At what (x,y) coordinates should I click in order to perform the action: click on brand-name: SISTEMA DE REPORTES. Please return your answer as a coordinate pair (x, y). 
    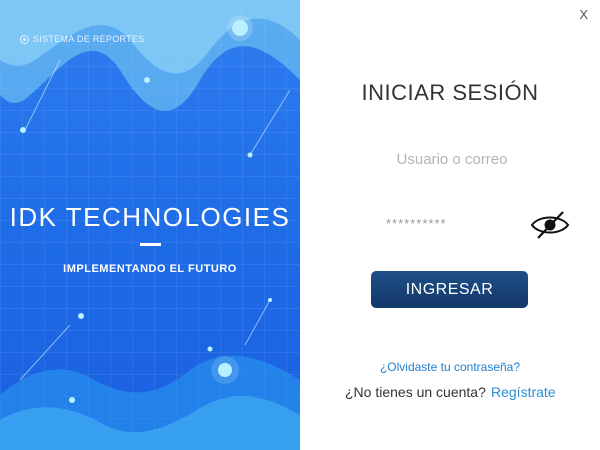
    Looking at the image, I should click on (89, 39).